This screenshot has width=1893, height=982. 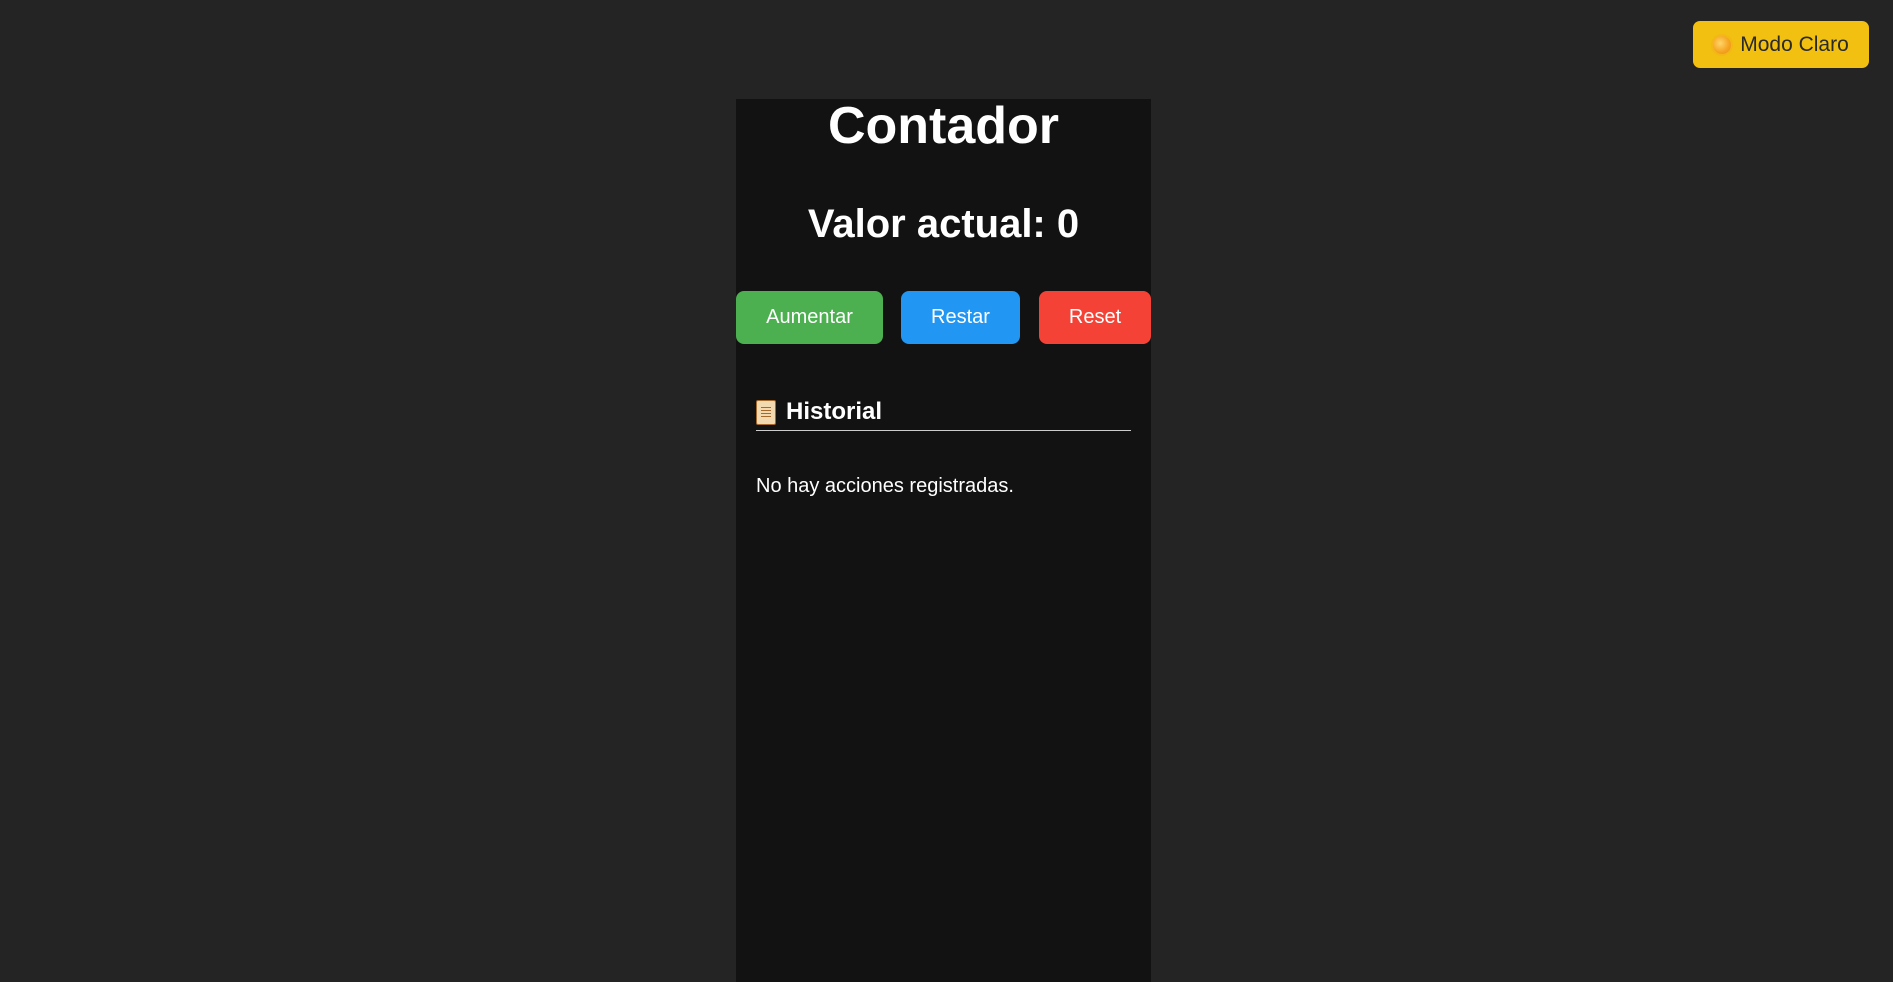 What do you see at coordinates (943, 224) in the screenshot?
I see `current-value: Valor actual: 0` at bounding box center [943, 224].